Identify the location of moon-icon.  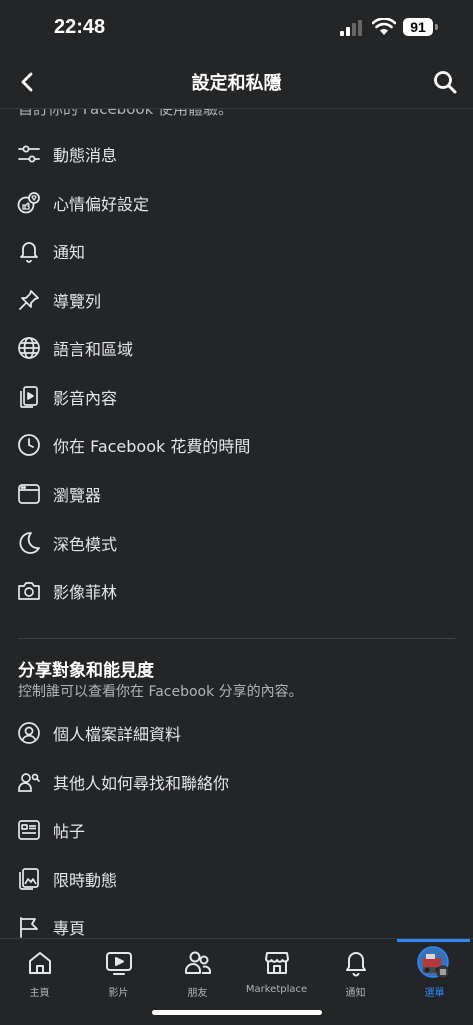
(29, 543).